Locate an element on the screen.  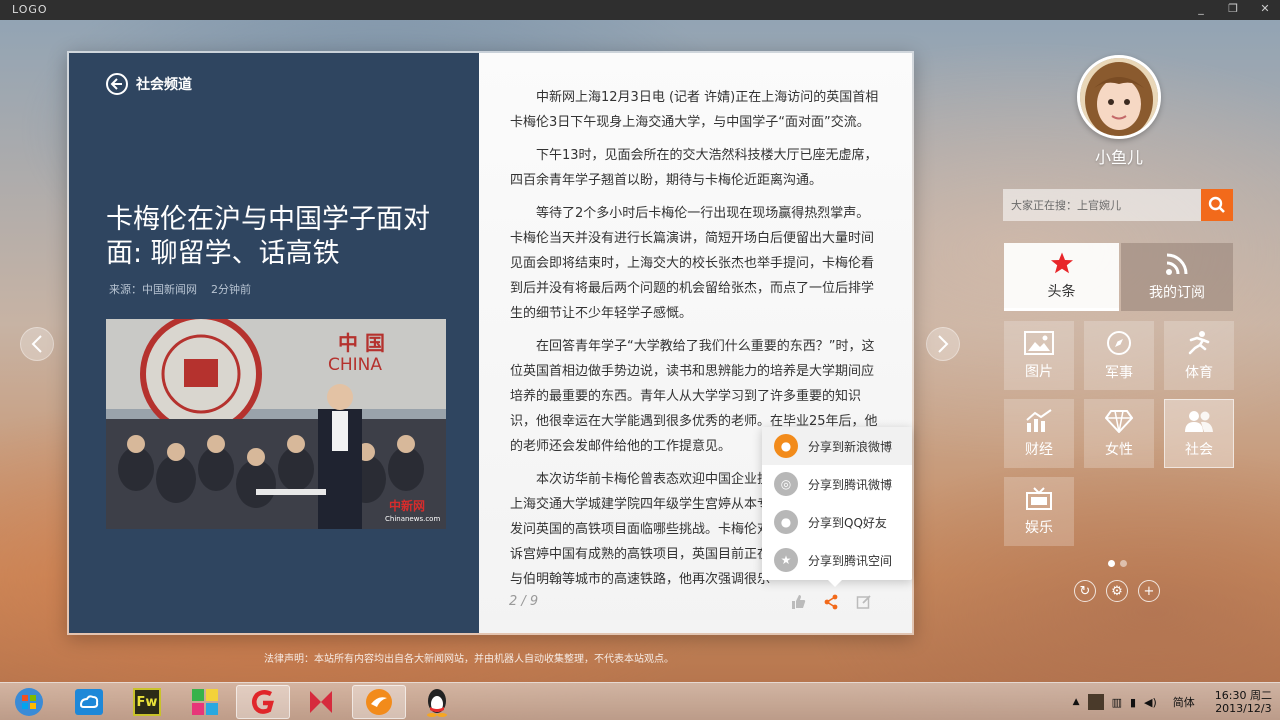
refresh-button: ↻ is located at coordinates (1085, 591).